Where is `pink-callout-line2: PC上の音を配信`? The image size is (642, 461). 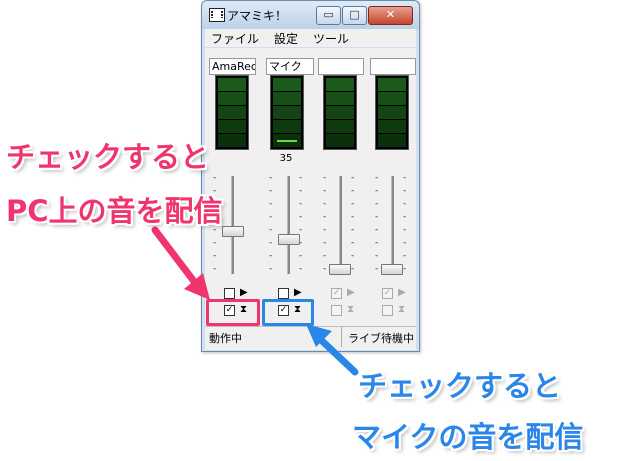 pink-callout-line2: PC上の音を配信 is located at coordinates (114, 211).